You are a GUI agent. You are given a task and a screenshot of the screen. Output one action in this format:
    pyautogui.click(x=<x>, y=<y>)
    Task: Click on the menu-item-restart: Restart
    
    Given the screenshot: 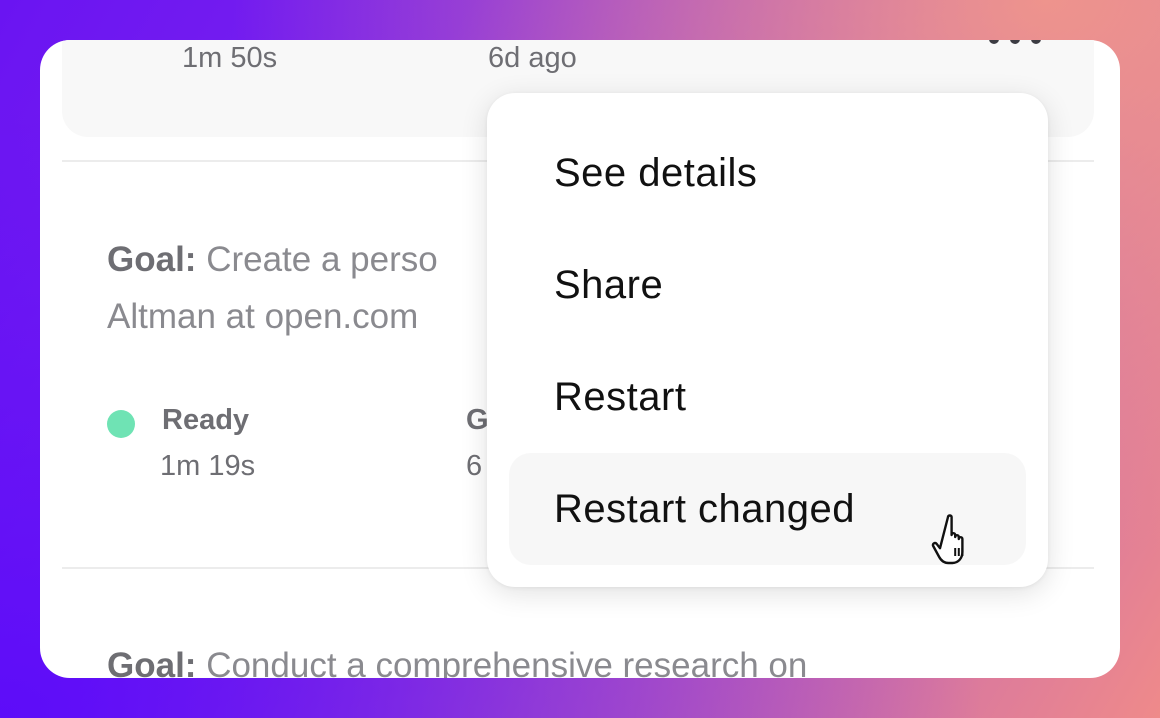 What is the action you would take?
    pyautogui.click(x=767, y=397)
    